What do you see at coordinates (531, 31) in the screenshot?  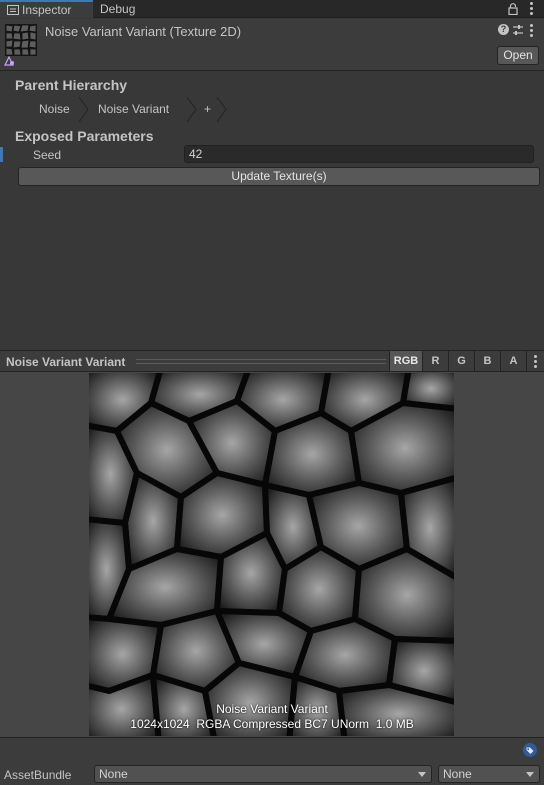 I see `header-kebab-icon` at bounding box center [531, 31].